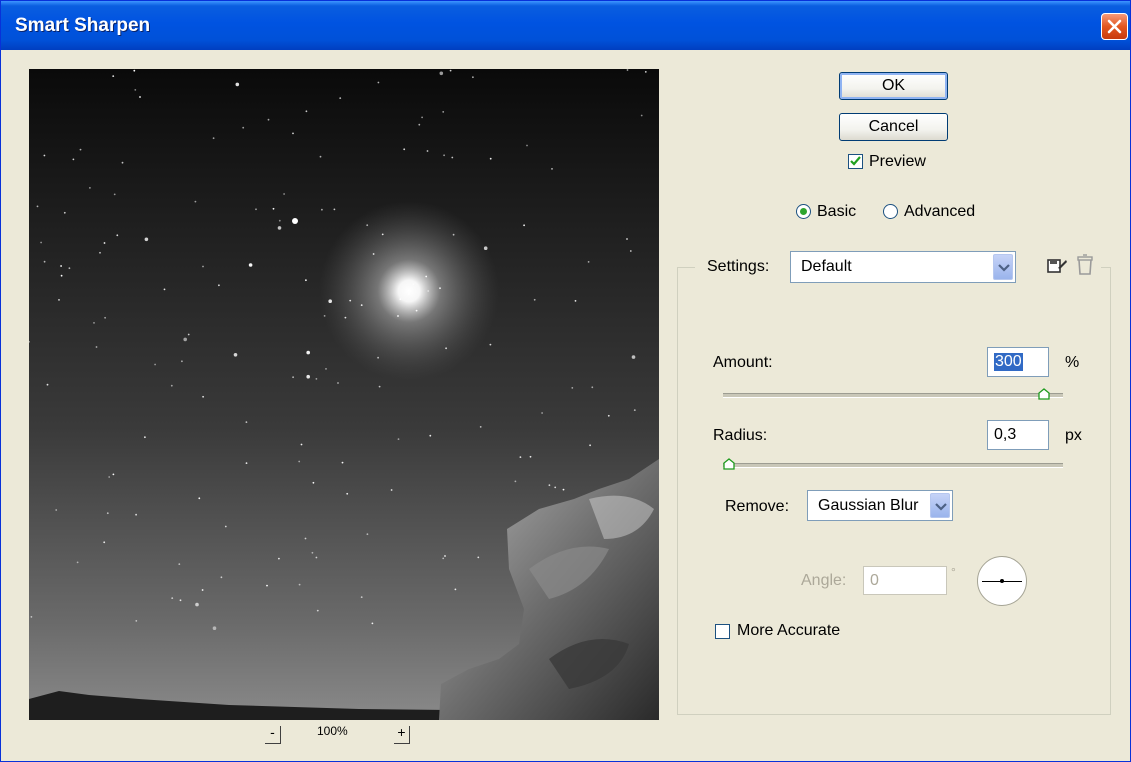 This screenshot has width=1131, height=762. I want to click on zoom-in-button: +, so click(402, 734).